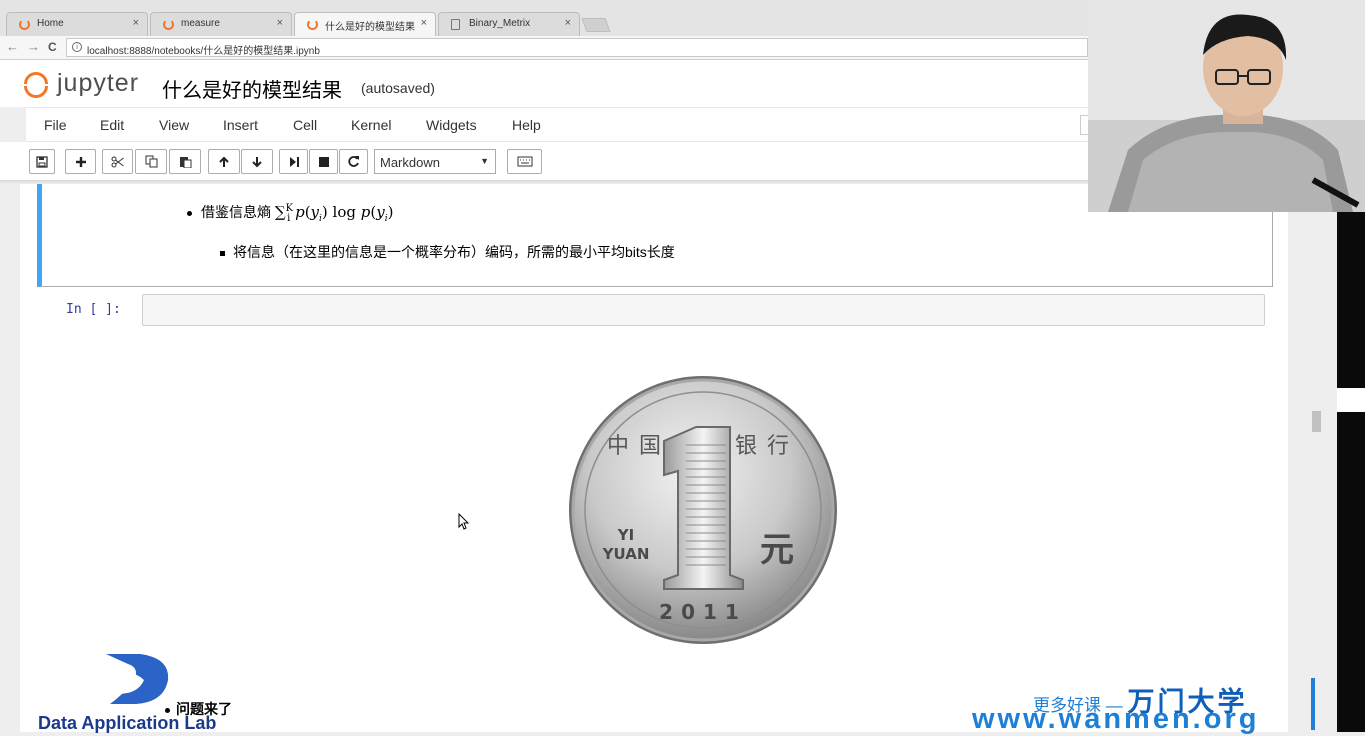 Image resolution: width=1365 pixels, height=736 pixels. What do you see at coordinates (455, 24) in the screenshot?
I see `document-icon` at bounding box center [455, 24].